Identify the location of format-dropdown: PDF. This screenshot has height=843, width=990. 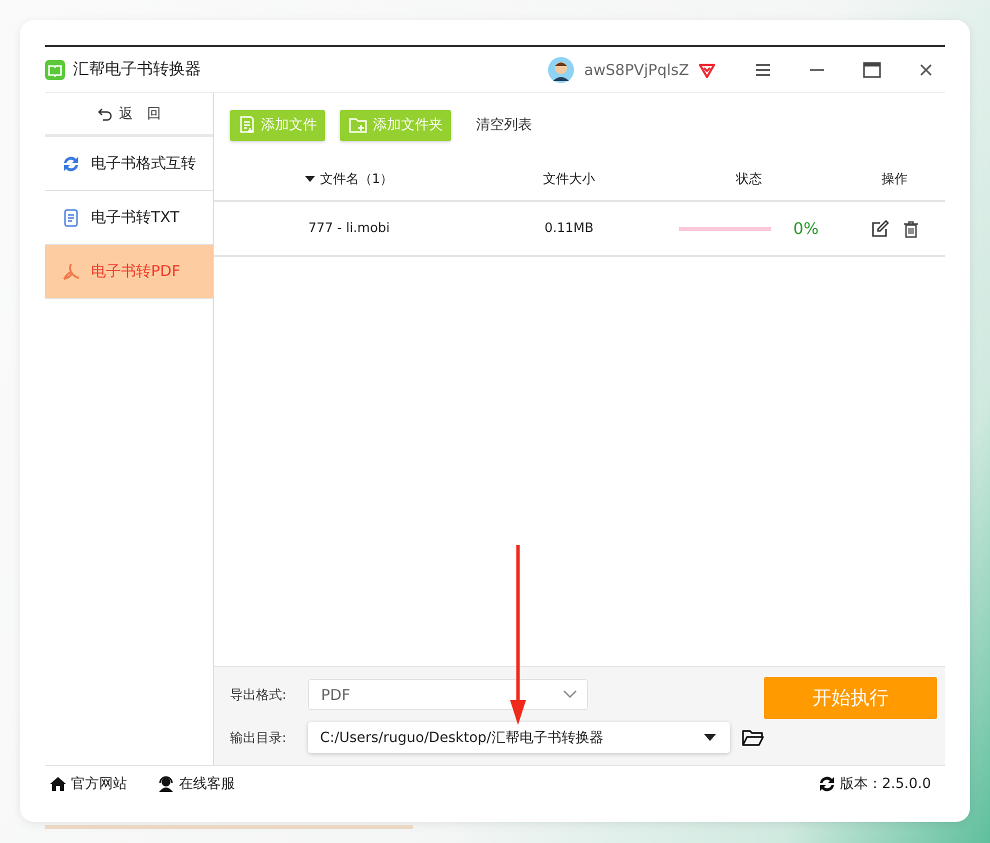
(448, 694).